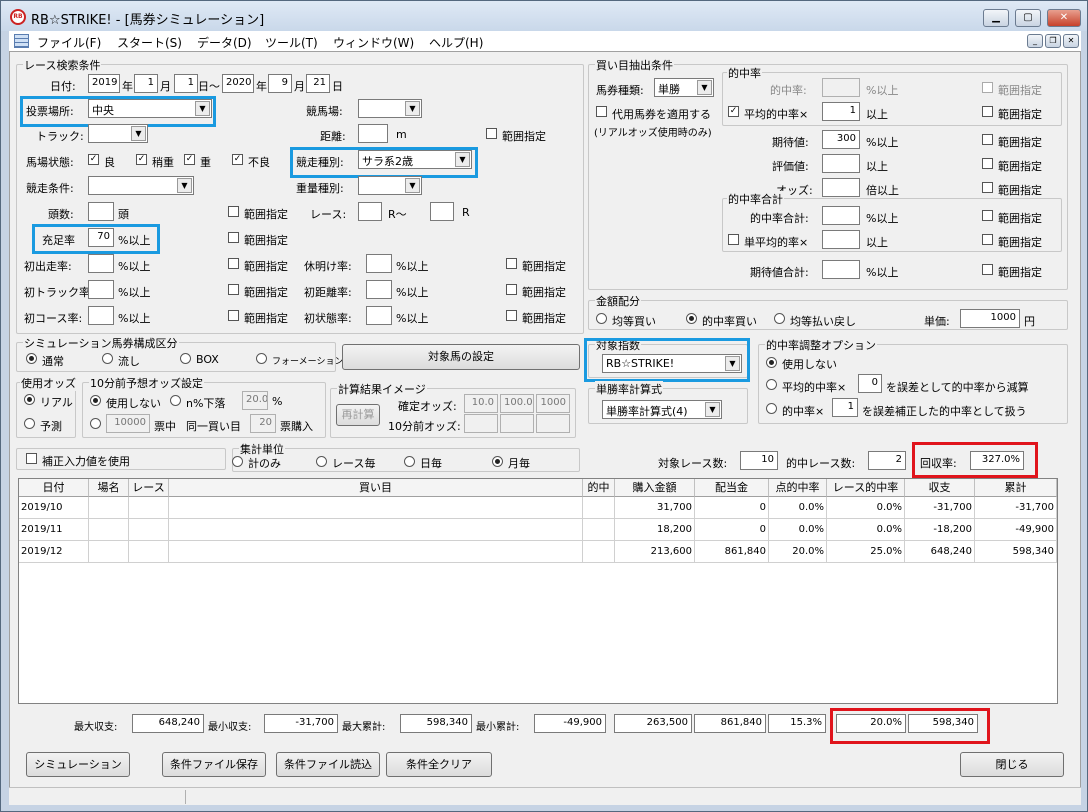 This screenshot has height=812, width=1088. I want to click on cond-good-checkbox: ✓, so click(93, 159).